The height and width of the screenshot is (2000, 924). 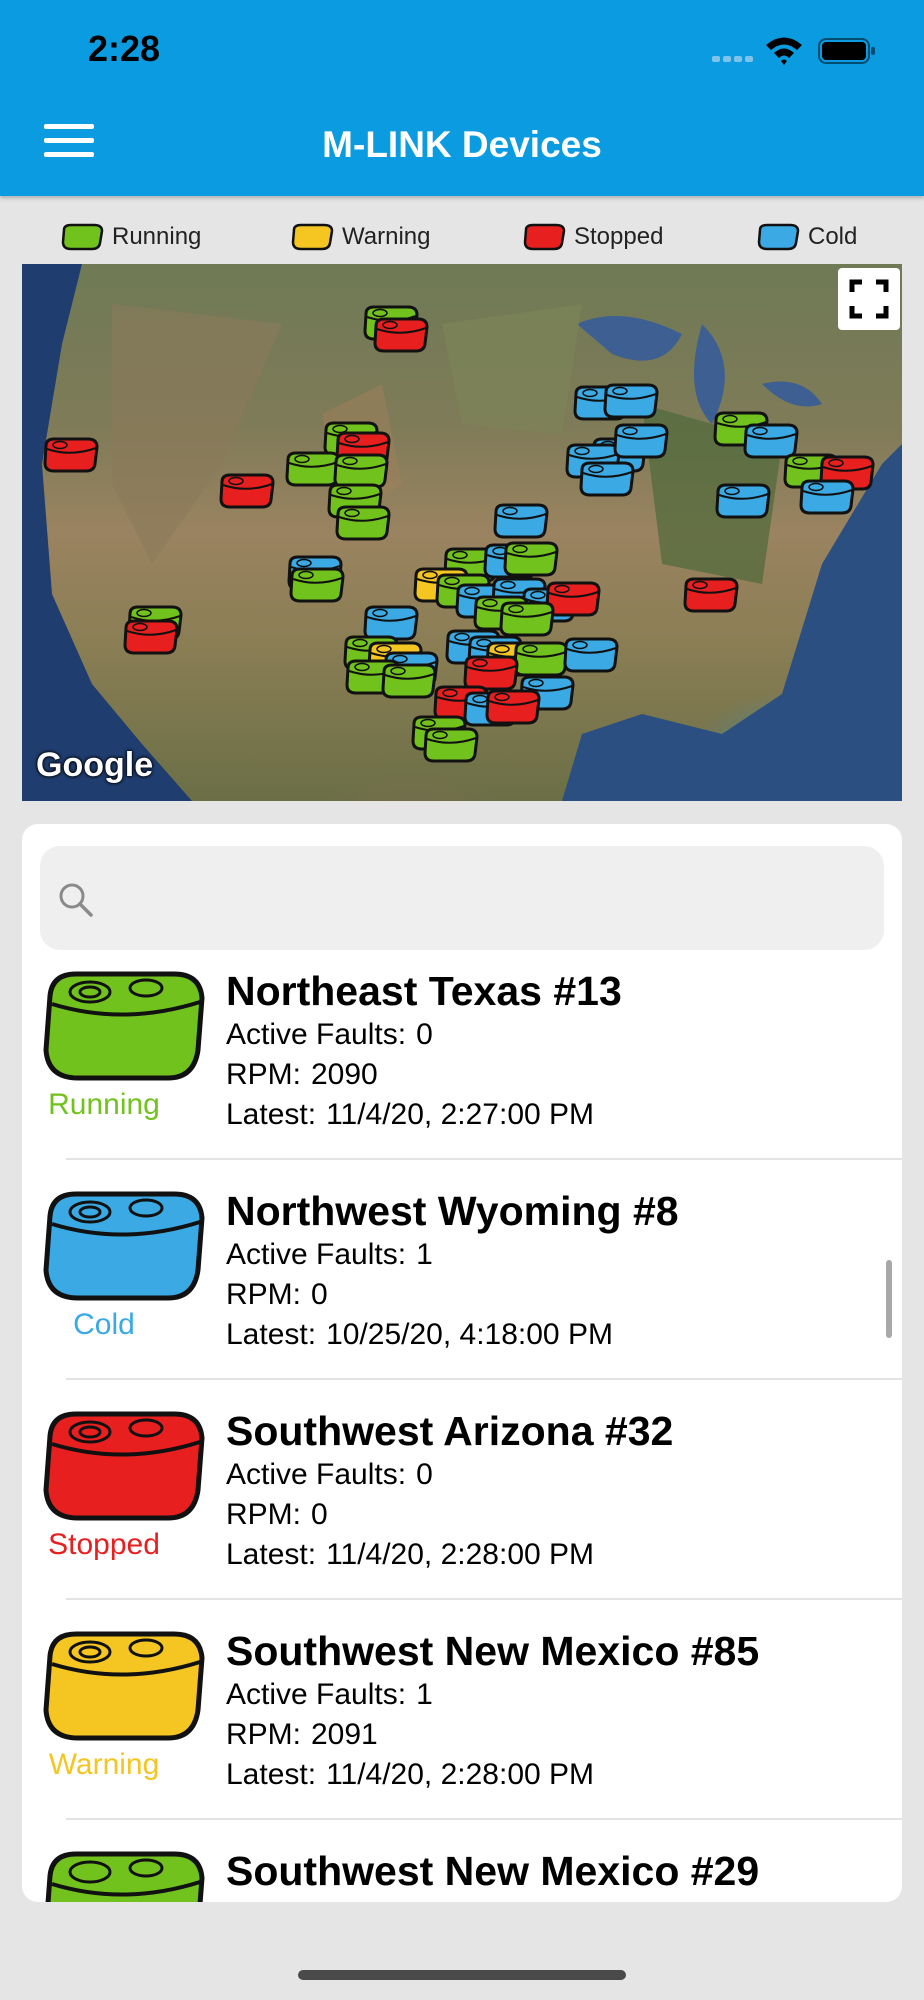 I want to click on device-name: Southwest New Mexico #85, so click(x=493, y=1651).